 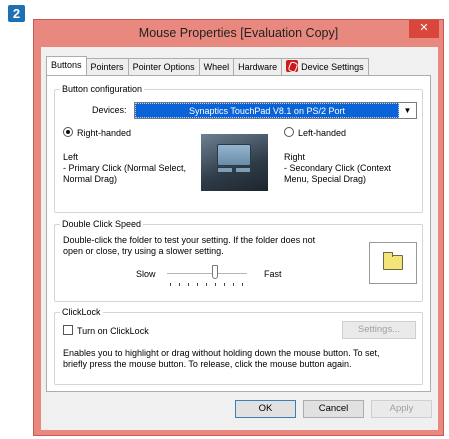 What do you see at coordinates (243, 170) in the screenshot?
I see `touchpad-right-button` at bounding box center [243, 170].